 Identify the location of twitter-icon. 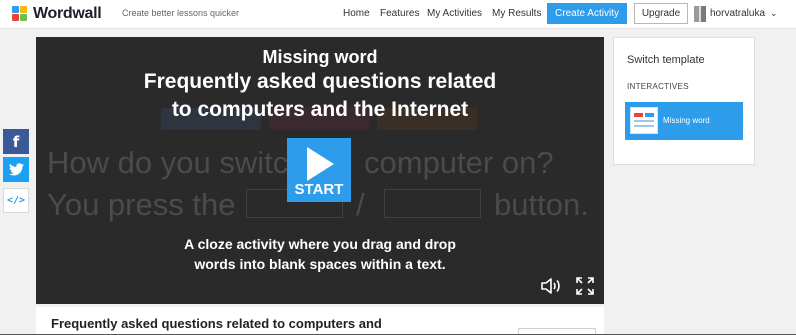
(16, 169).